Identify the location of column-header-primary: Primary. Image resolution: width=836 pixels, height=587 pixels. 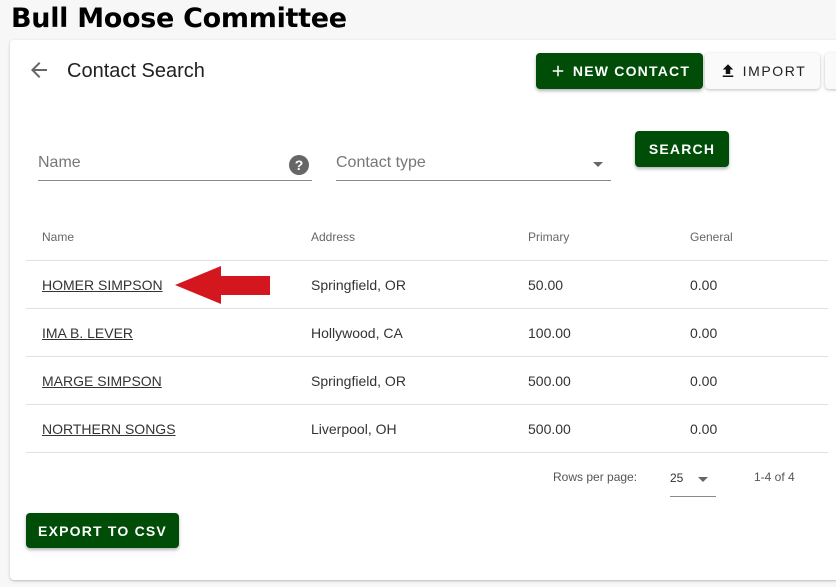
(548, 237).